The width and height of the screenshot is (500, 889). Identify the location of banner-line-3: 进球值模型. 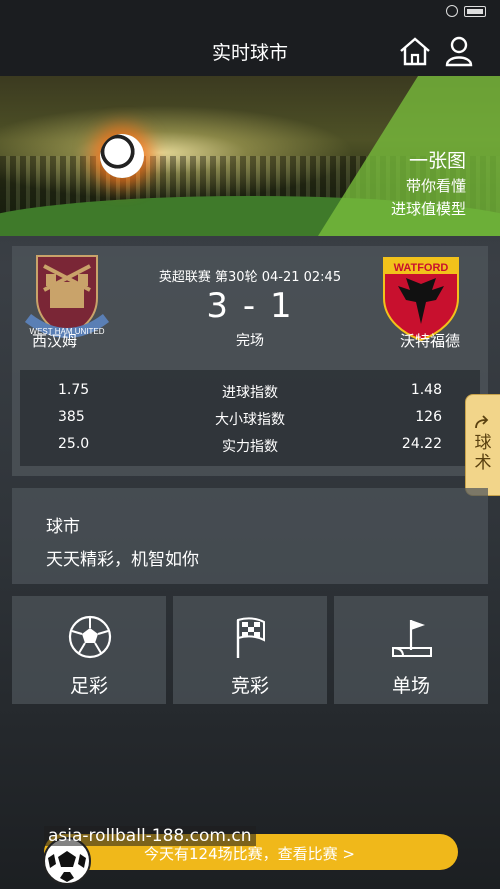
(428, 209).